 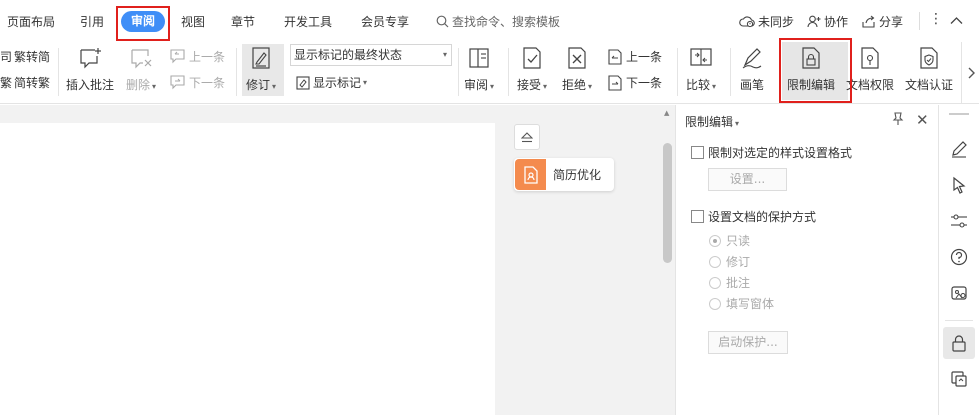 What do you see at coordinates (385, 21) in the screenshot?
I see `tab-member: 会员专享` at bounding box center [385, 21].